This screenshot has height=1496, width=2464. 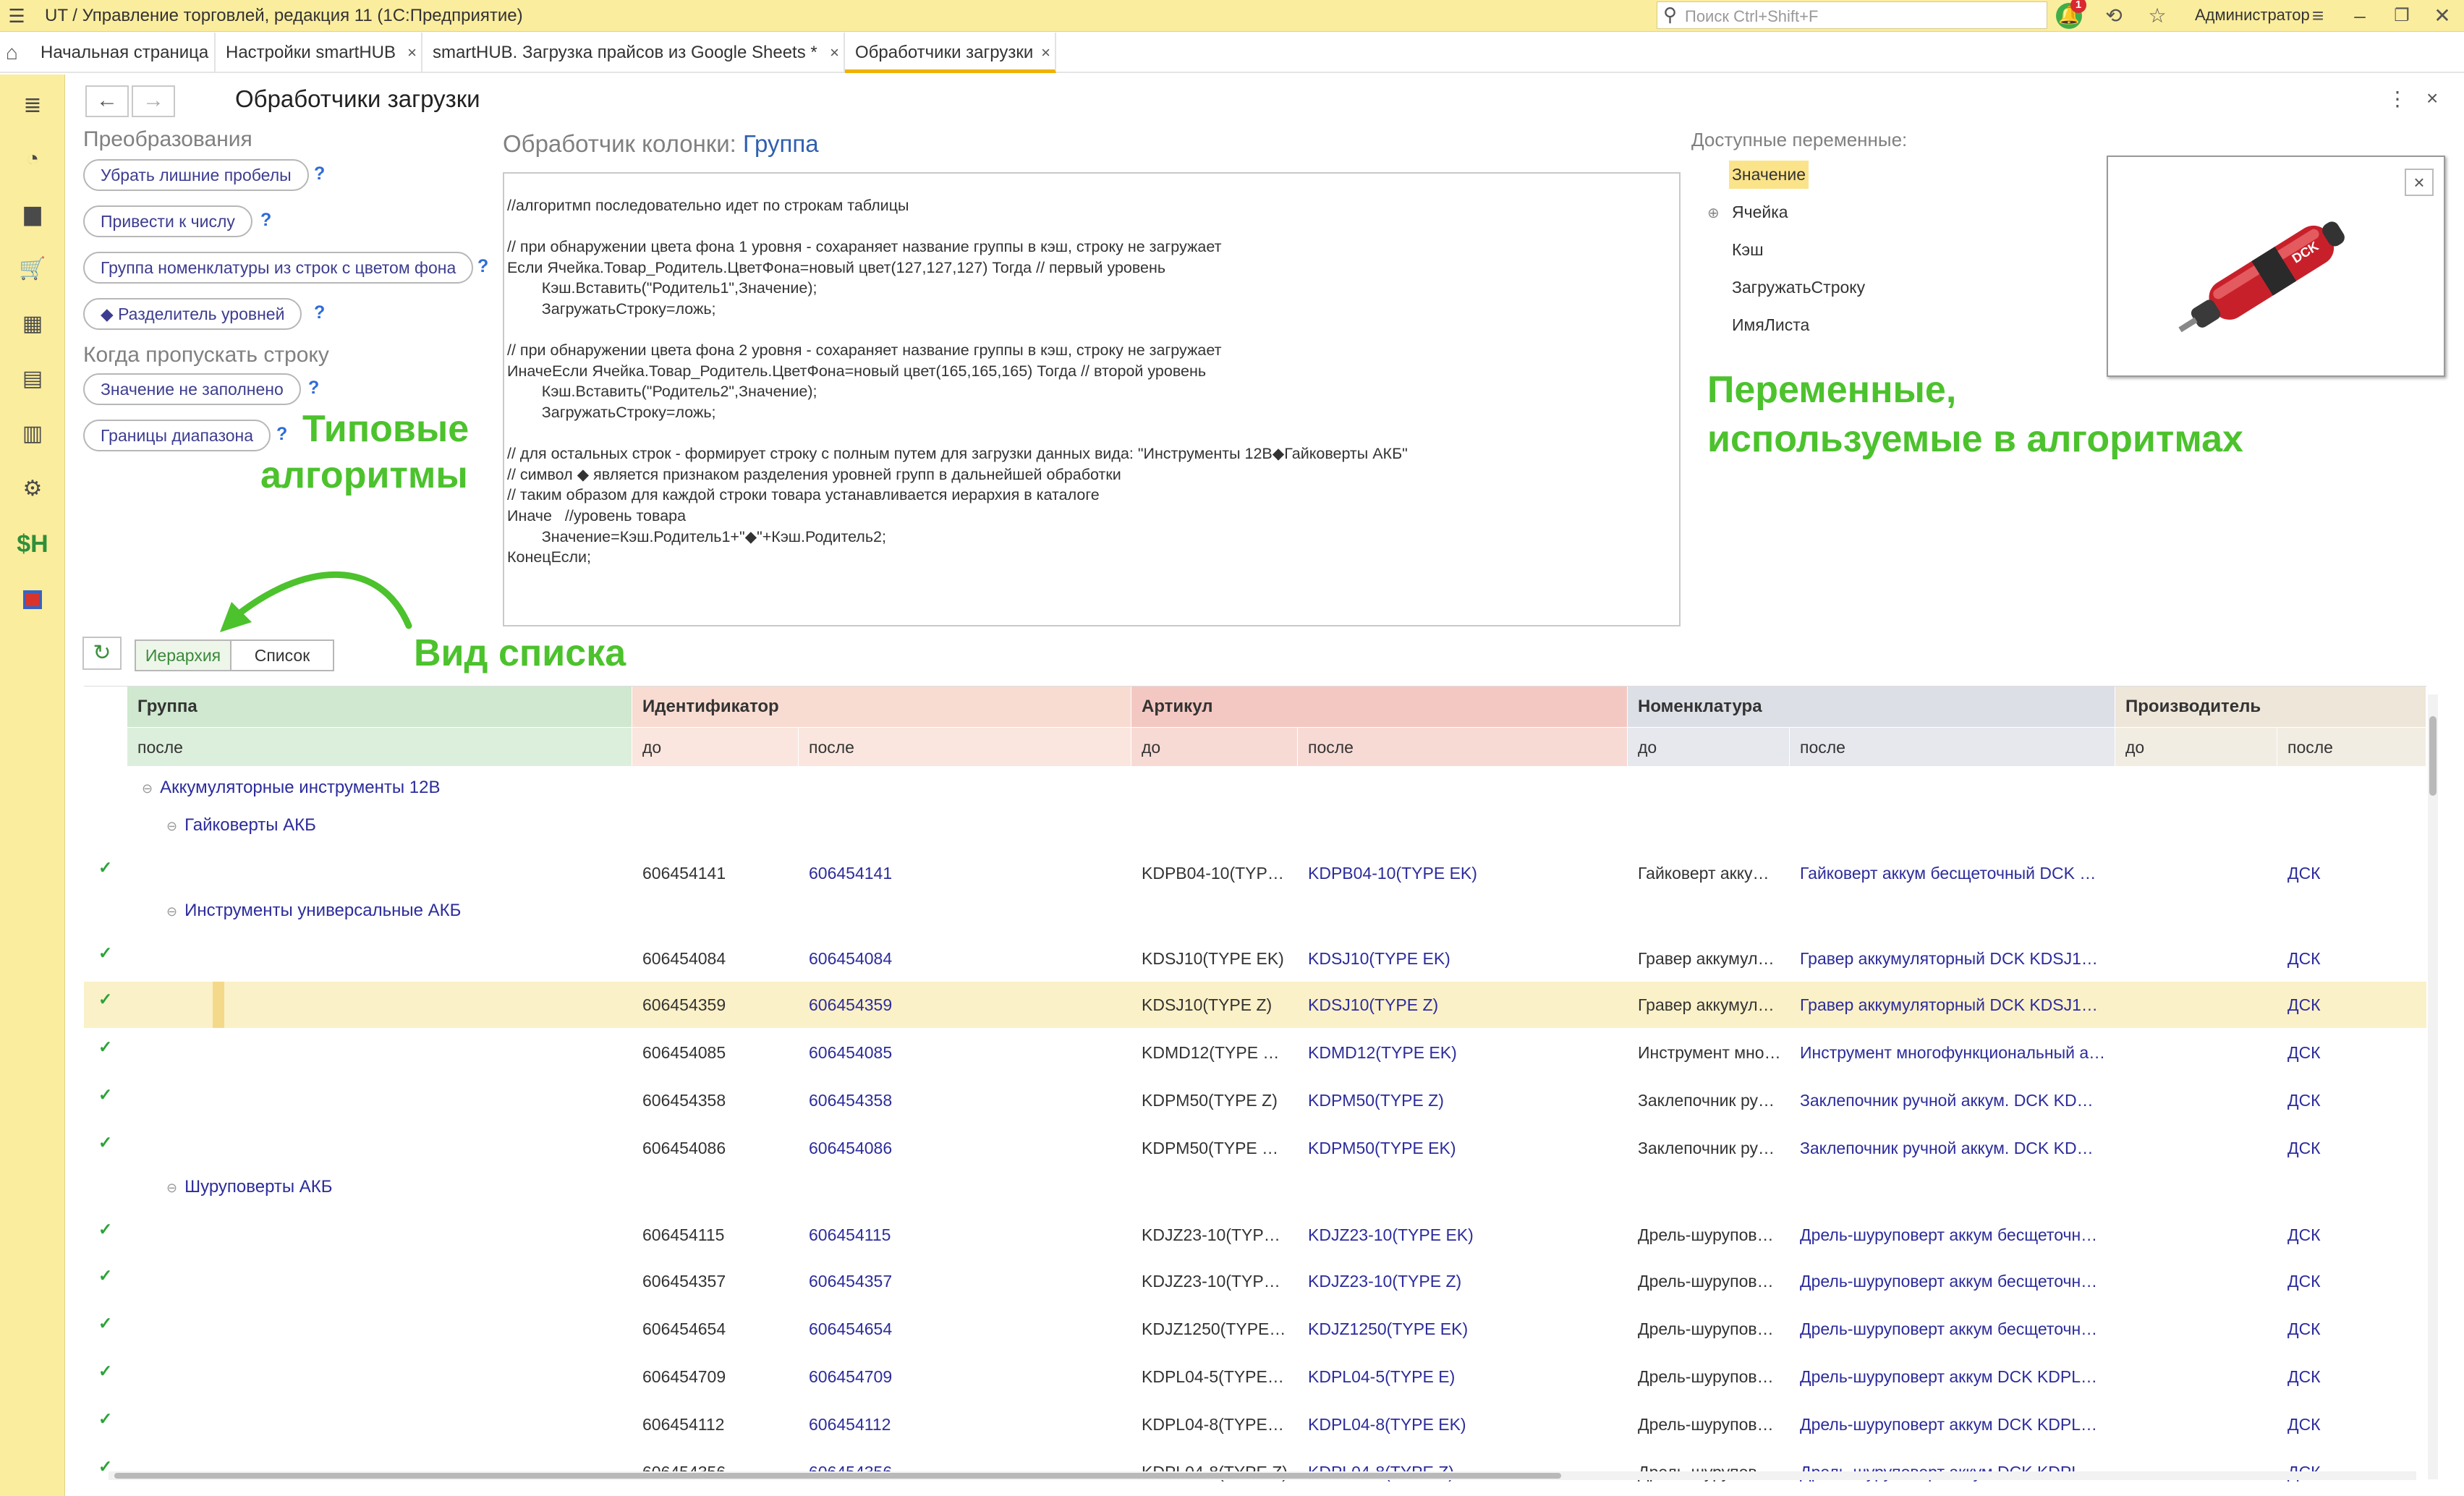 What do you see at coordinates (722, 1100) in the screenshot?
I see `cell-id-before: 606454358` at bounding box center [722, 1100].